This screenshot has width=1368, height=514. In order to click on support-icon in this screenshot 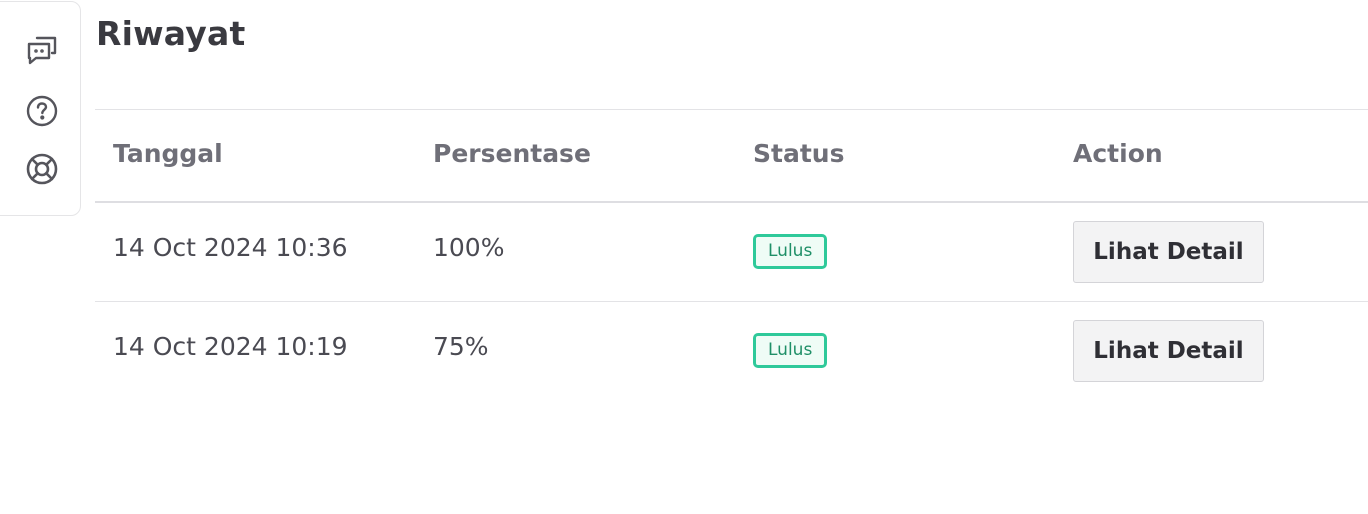, I will do `click(42, 169)`.